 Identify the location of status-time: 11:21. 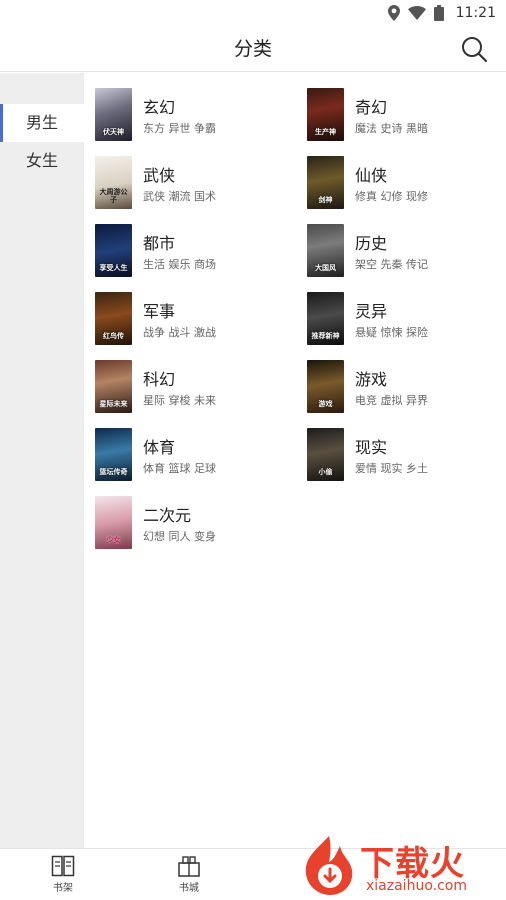
(475, 13).